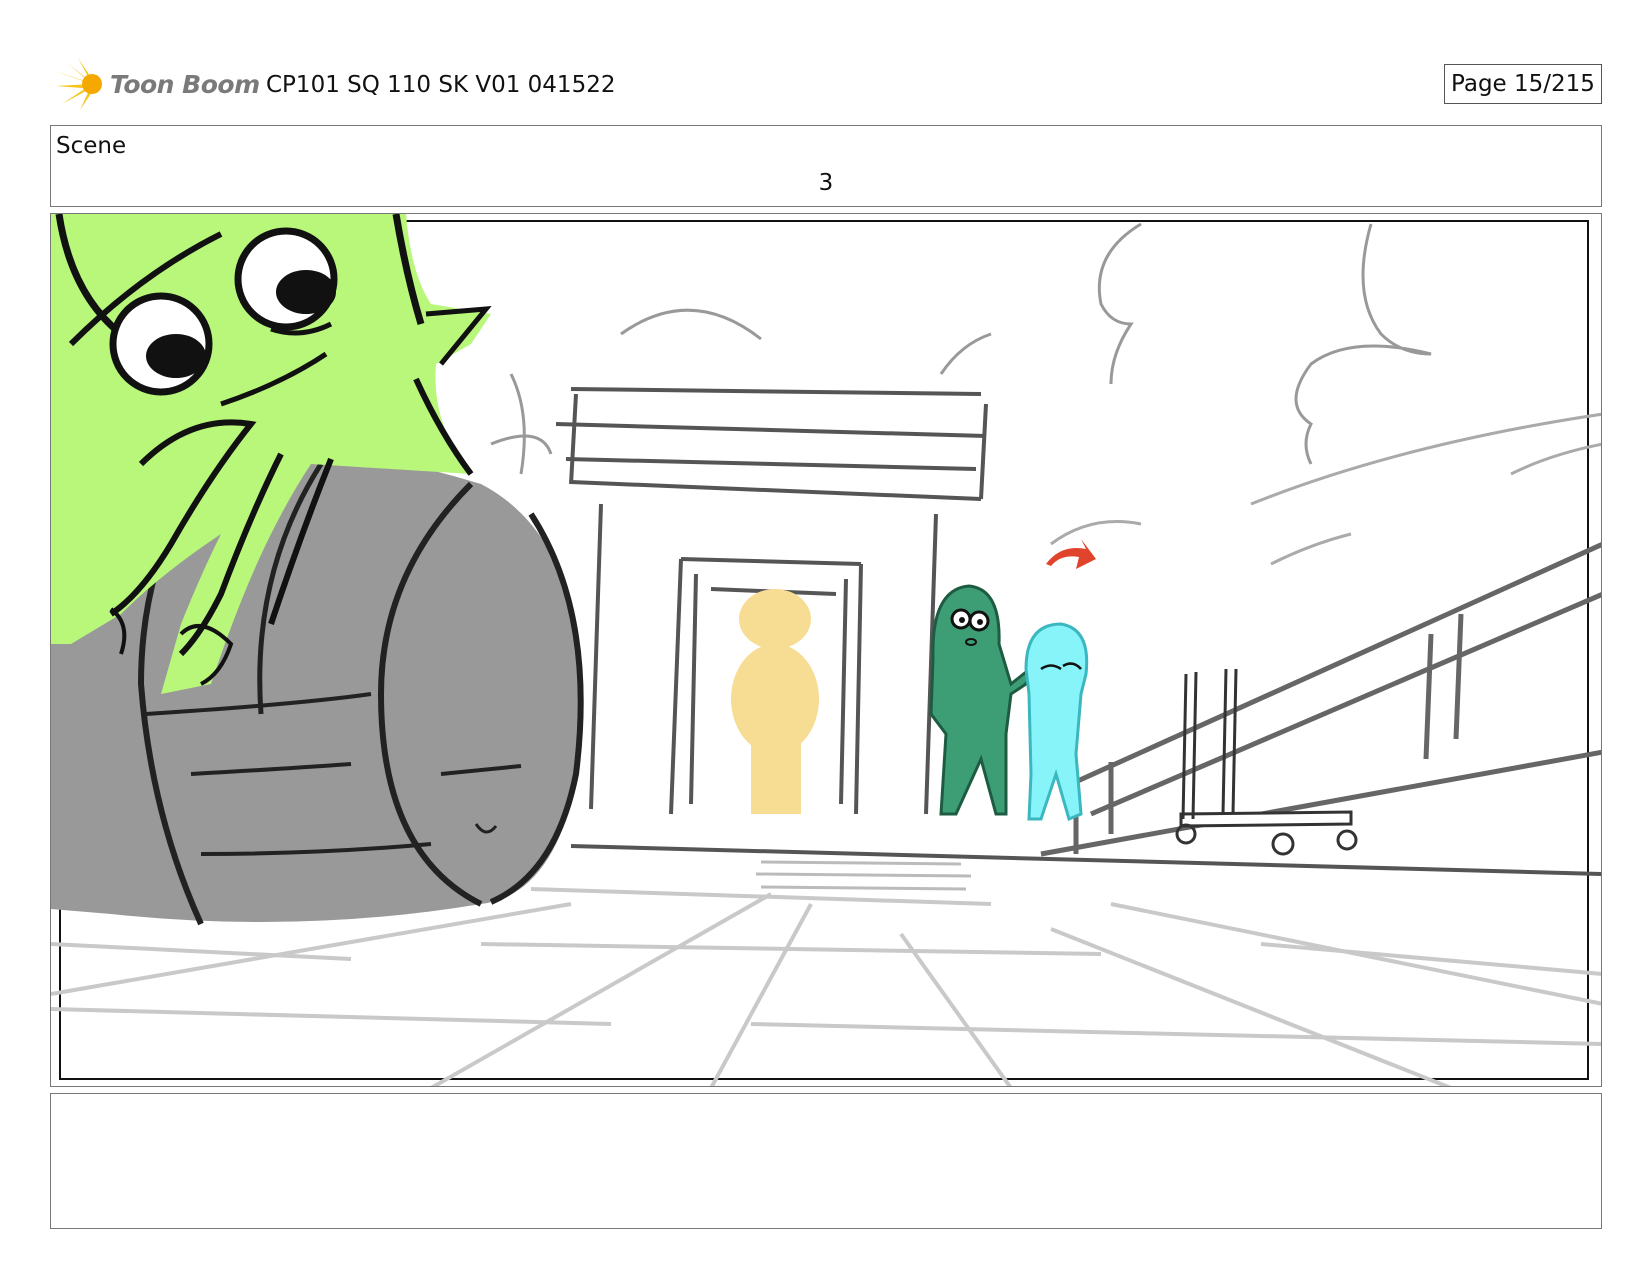 This screenshot has height=1275, width=1650. What do you see at coordinates (826, 183) in the screenshot?
I see `scene-number: 3` at bounding box center [826, 183].